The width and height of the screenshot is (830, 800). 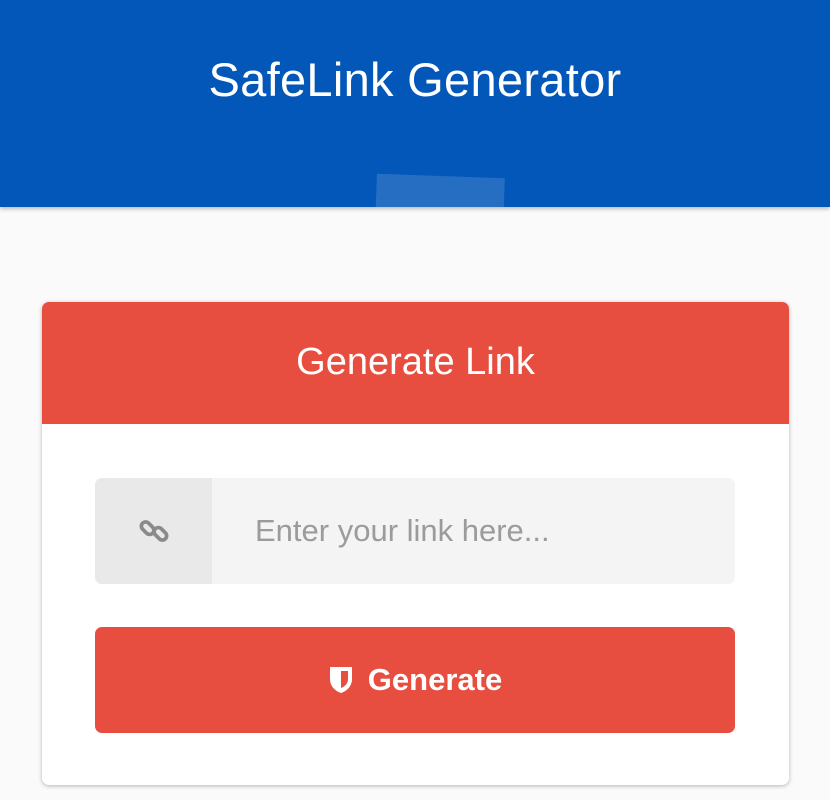 What do you see at coordinates (341, 680) in the screenshot?
I see `shield-icon` at bounding box center [341, 680].